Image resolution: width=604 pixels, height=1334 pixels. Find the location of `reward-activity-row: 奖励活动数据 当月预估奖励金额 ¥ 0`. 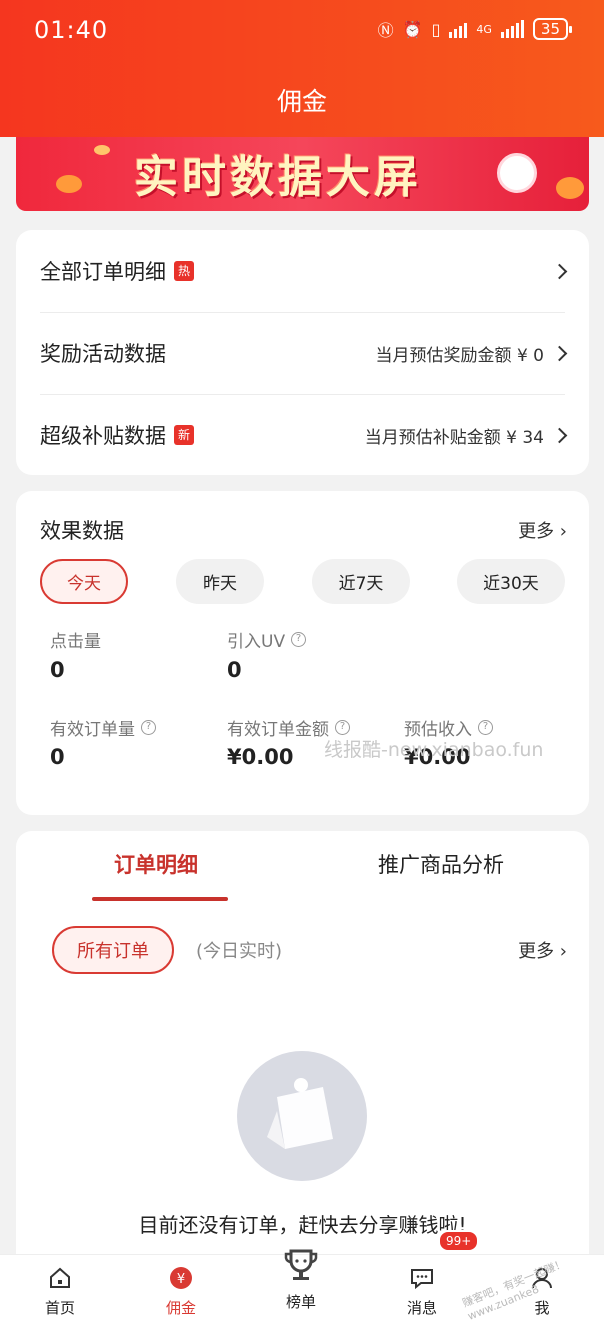

reward-activity-row: 奖励活动数据 当月预估奖励金额 ¥ 0 is located at coordinates (304, 353).